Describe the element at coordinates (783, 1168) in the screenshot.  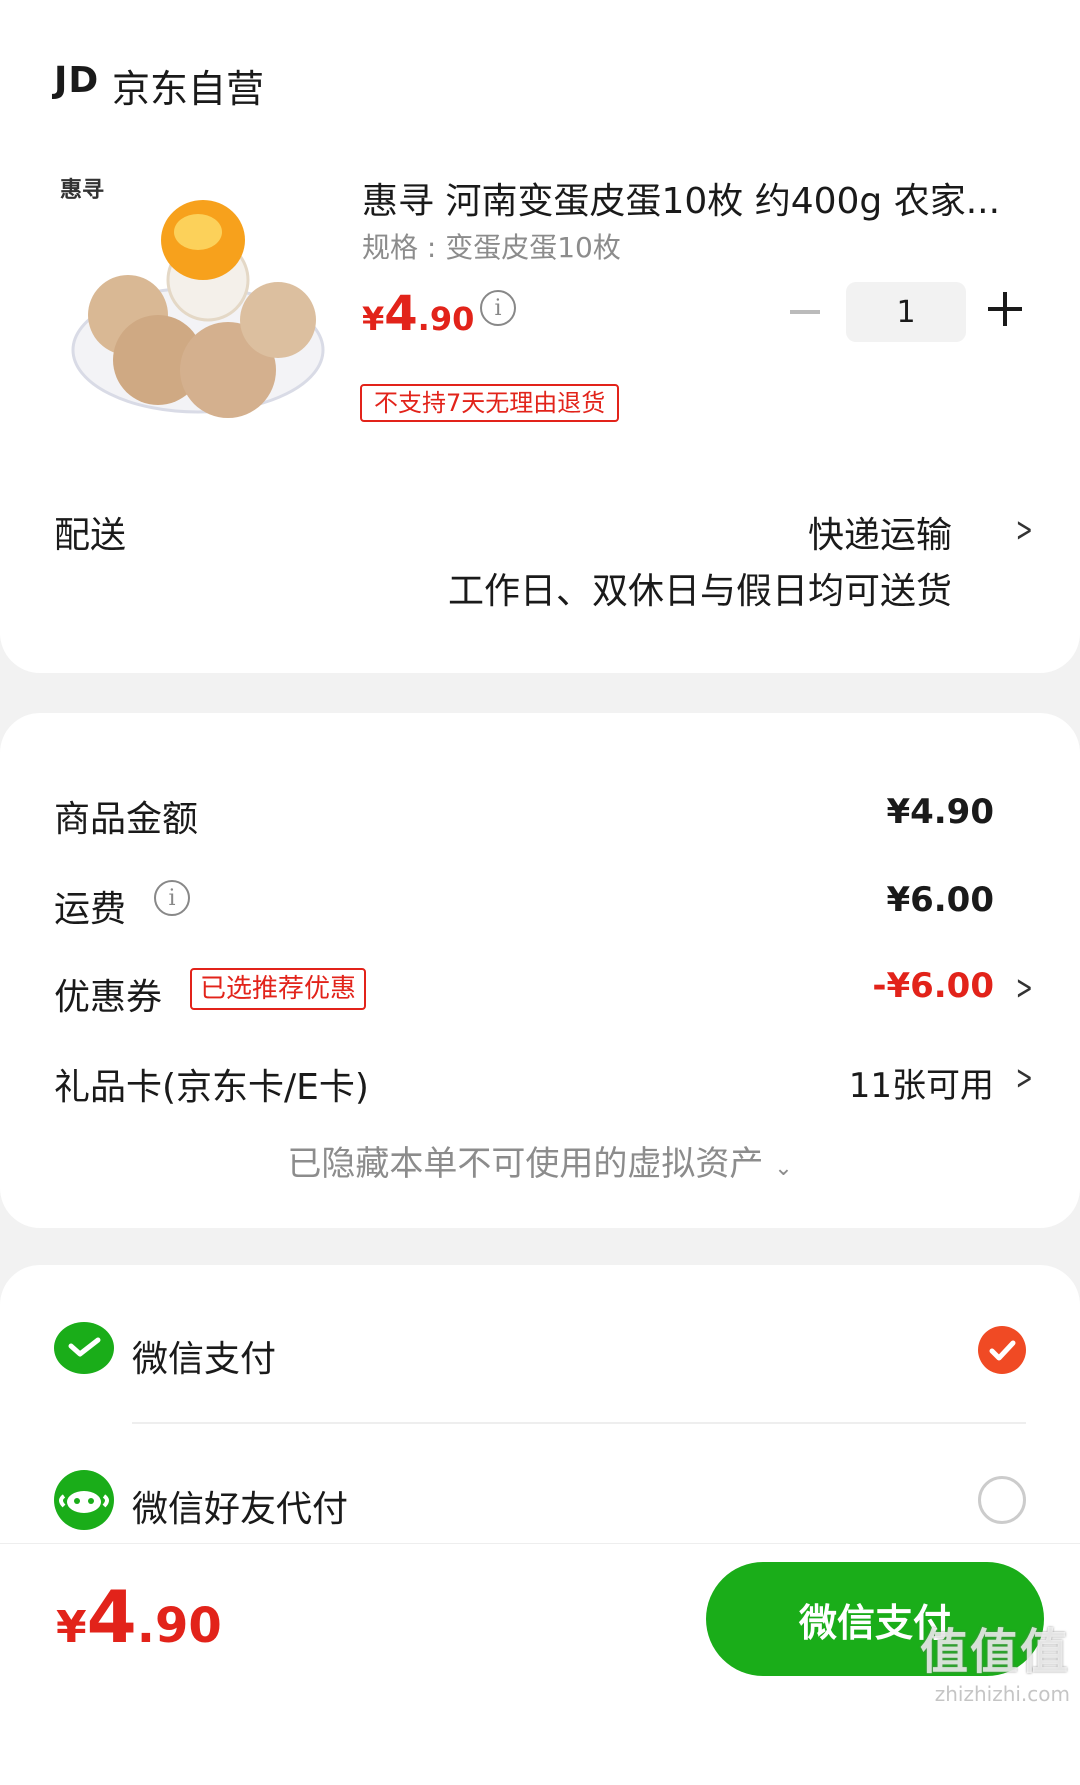
I see `chevron-down-icon: ⌄` at that location.